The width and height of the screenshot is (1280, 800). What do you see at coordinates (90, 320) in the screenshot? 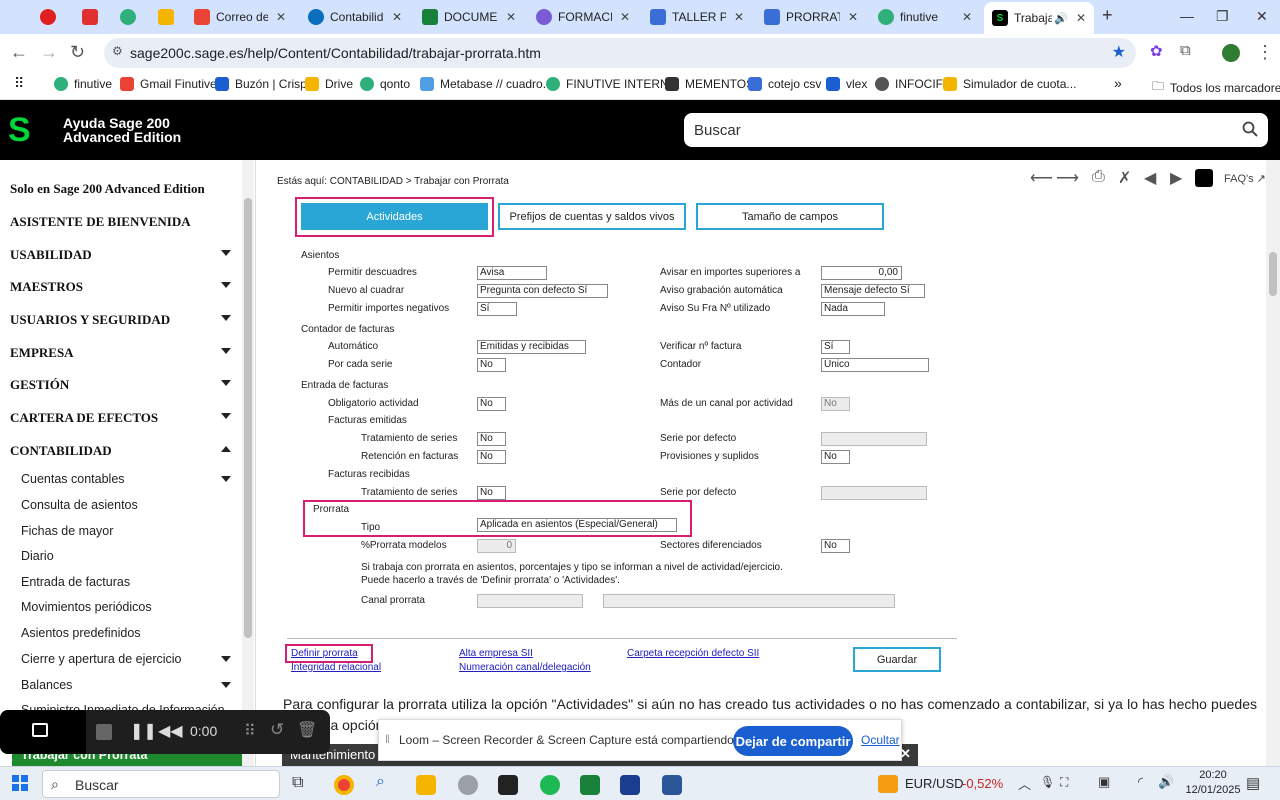
I see `sidebar-item-usuarios: USUARIOS Y SEGURIDAD` at bounding box center [90, 320].